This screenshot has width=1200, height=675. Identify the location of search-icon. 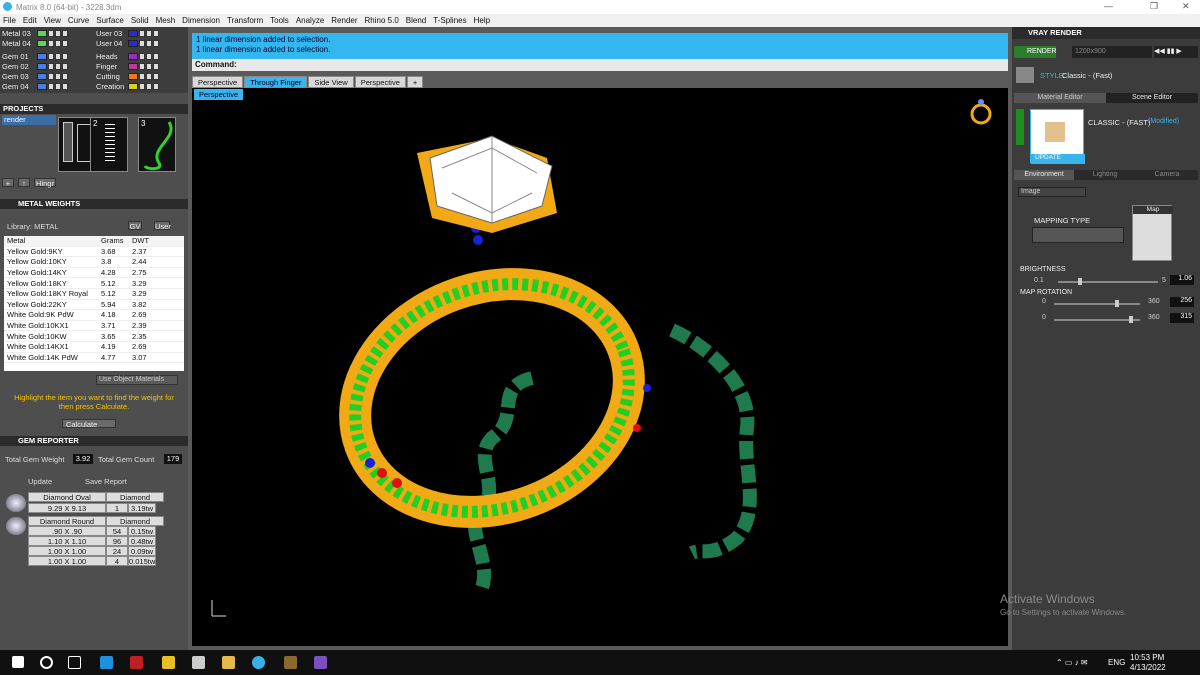
(46, 662).